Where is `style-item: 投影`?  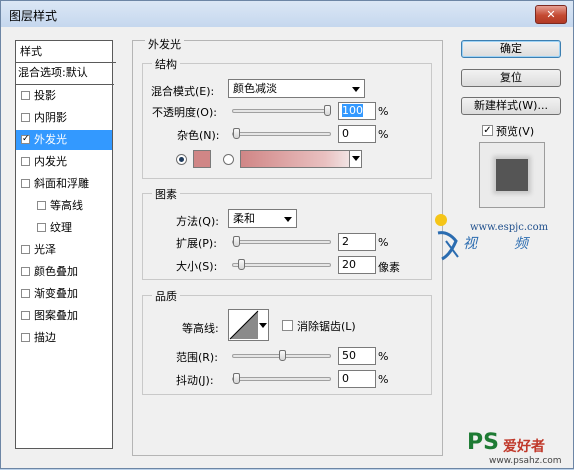
style-item: 投影 is located at coordinates (64, 96).